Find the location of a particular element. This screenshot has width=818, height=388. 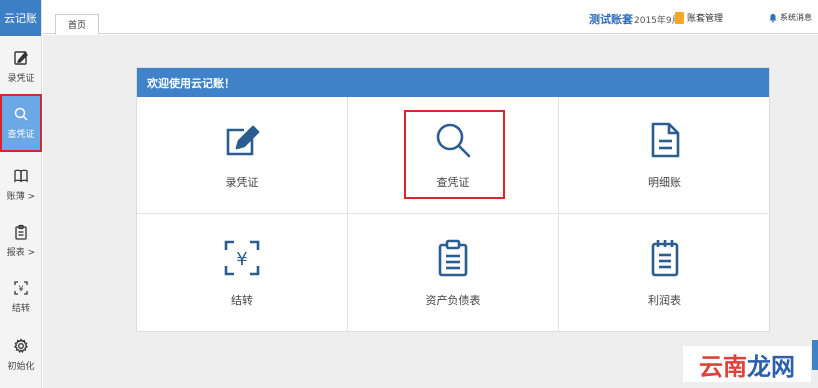

system-messages-link: 系统消息 is located at coordinates (790, 17).